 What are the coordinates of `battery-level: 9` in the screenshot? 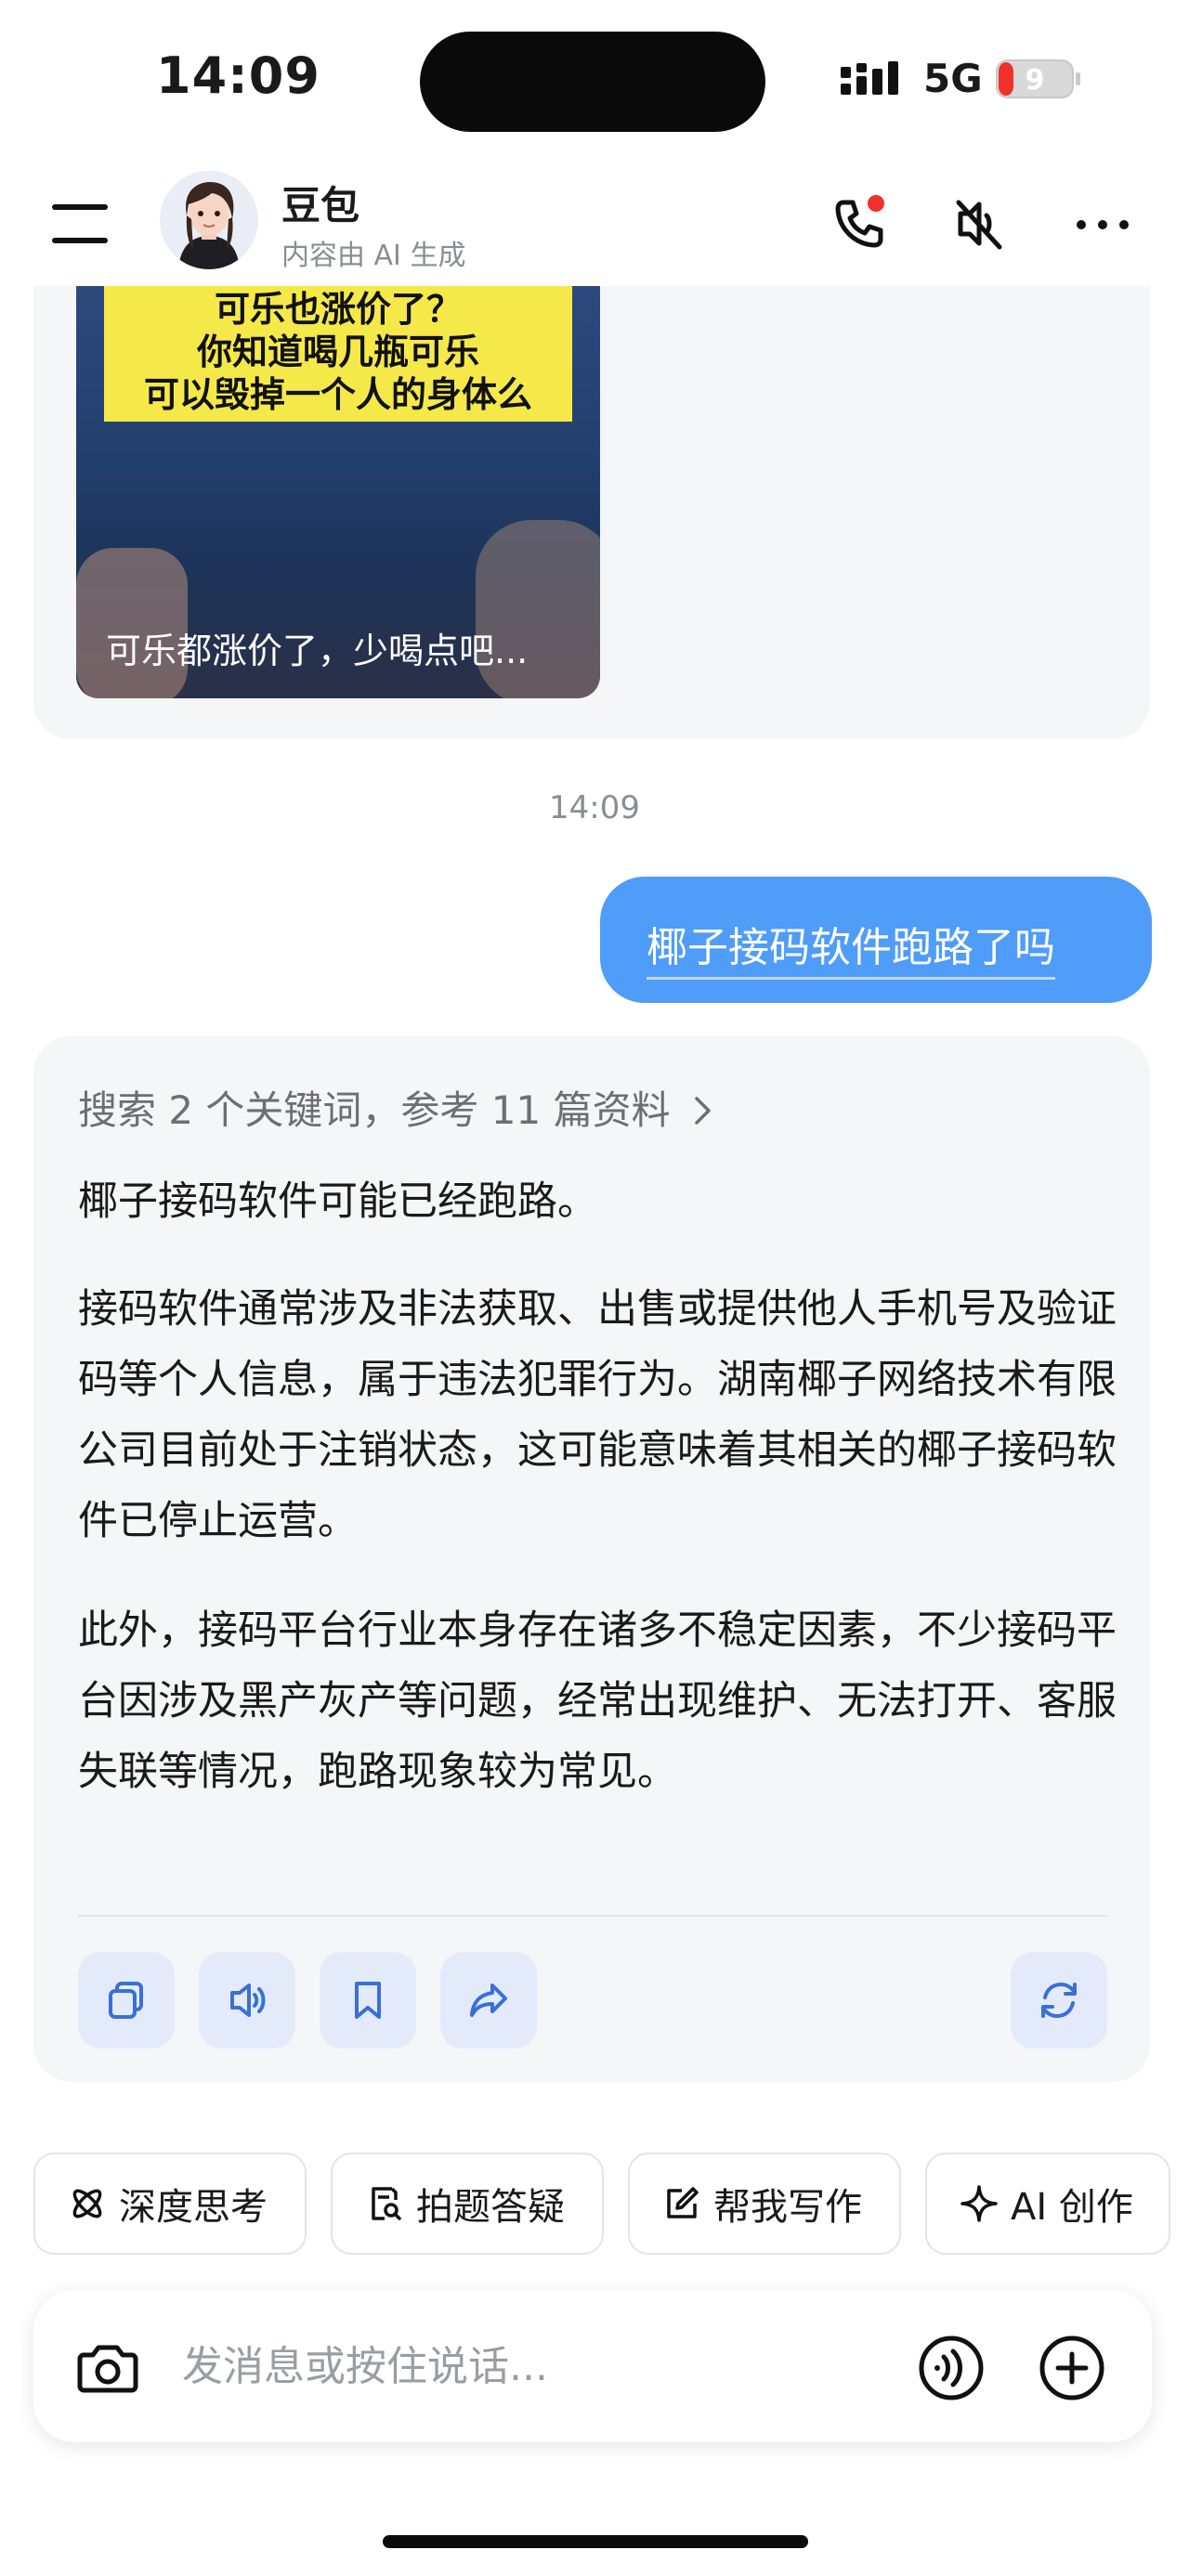 It's located at (1036, 81).